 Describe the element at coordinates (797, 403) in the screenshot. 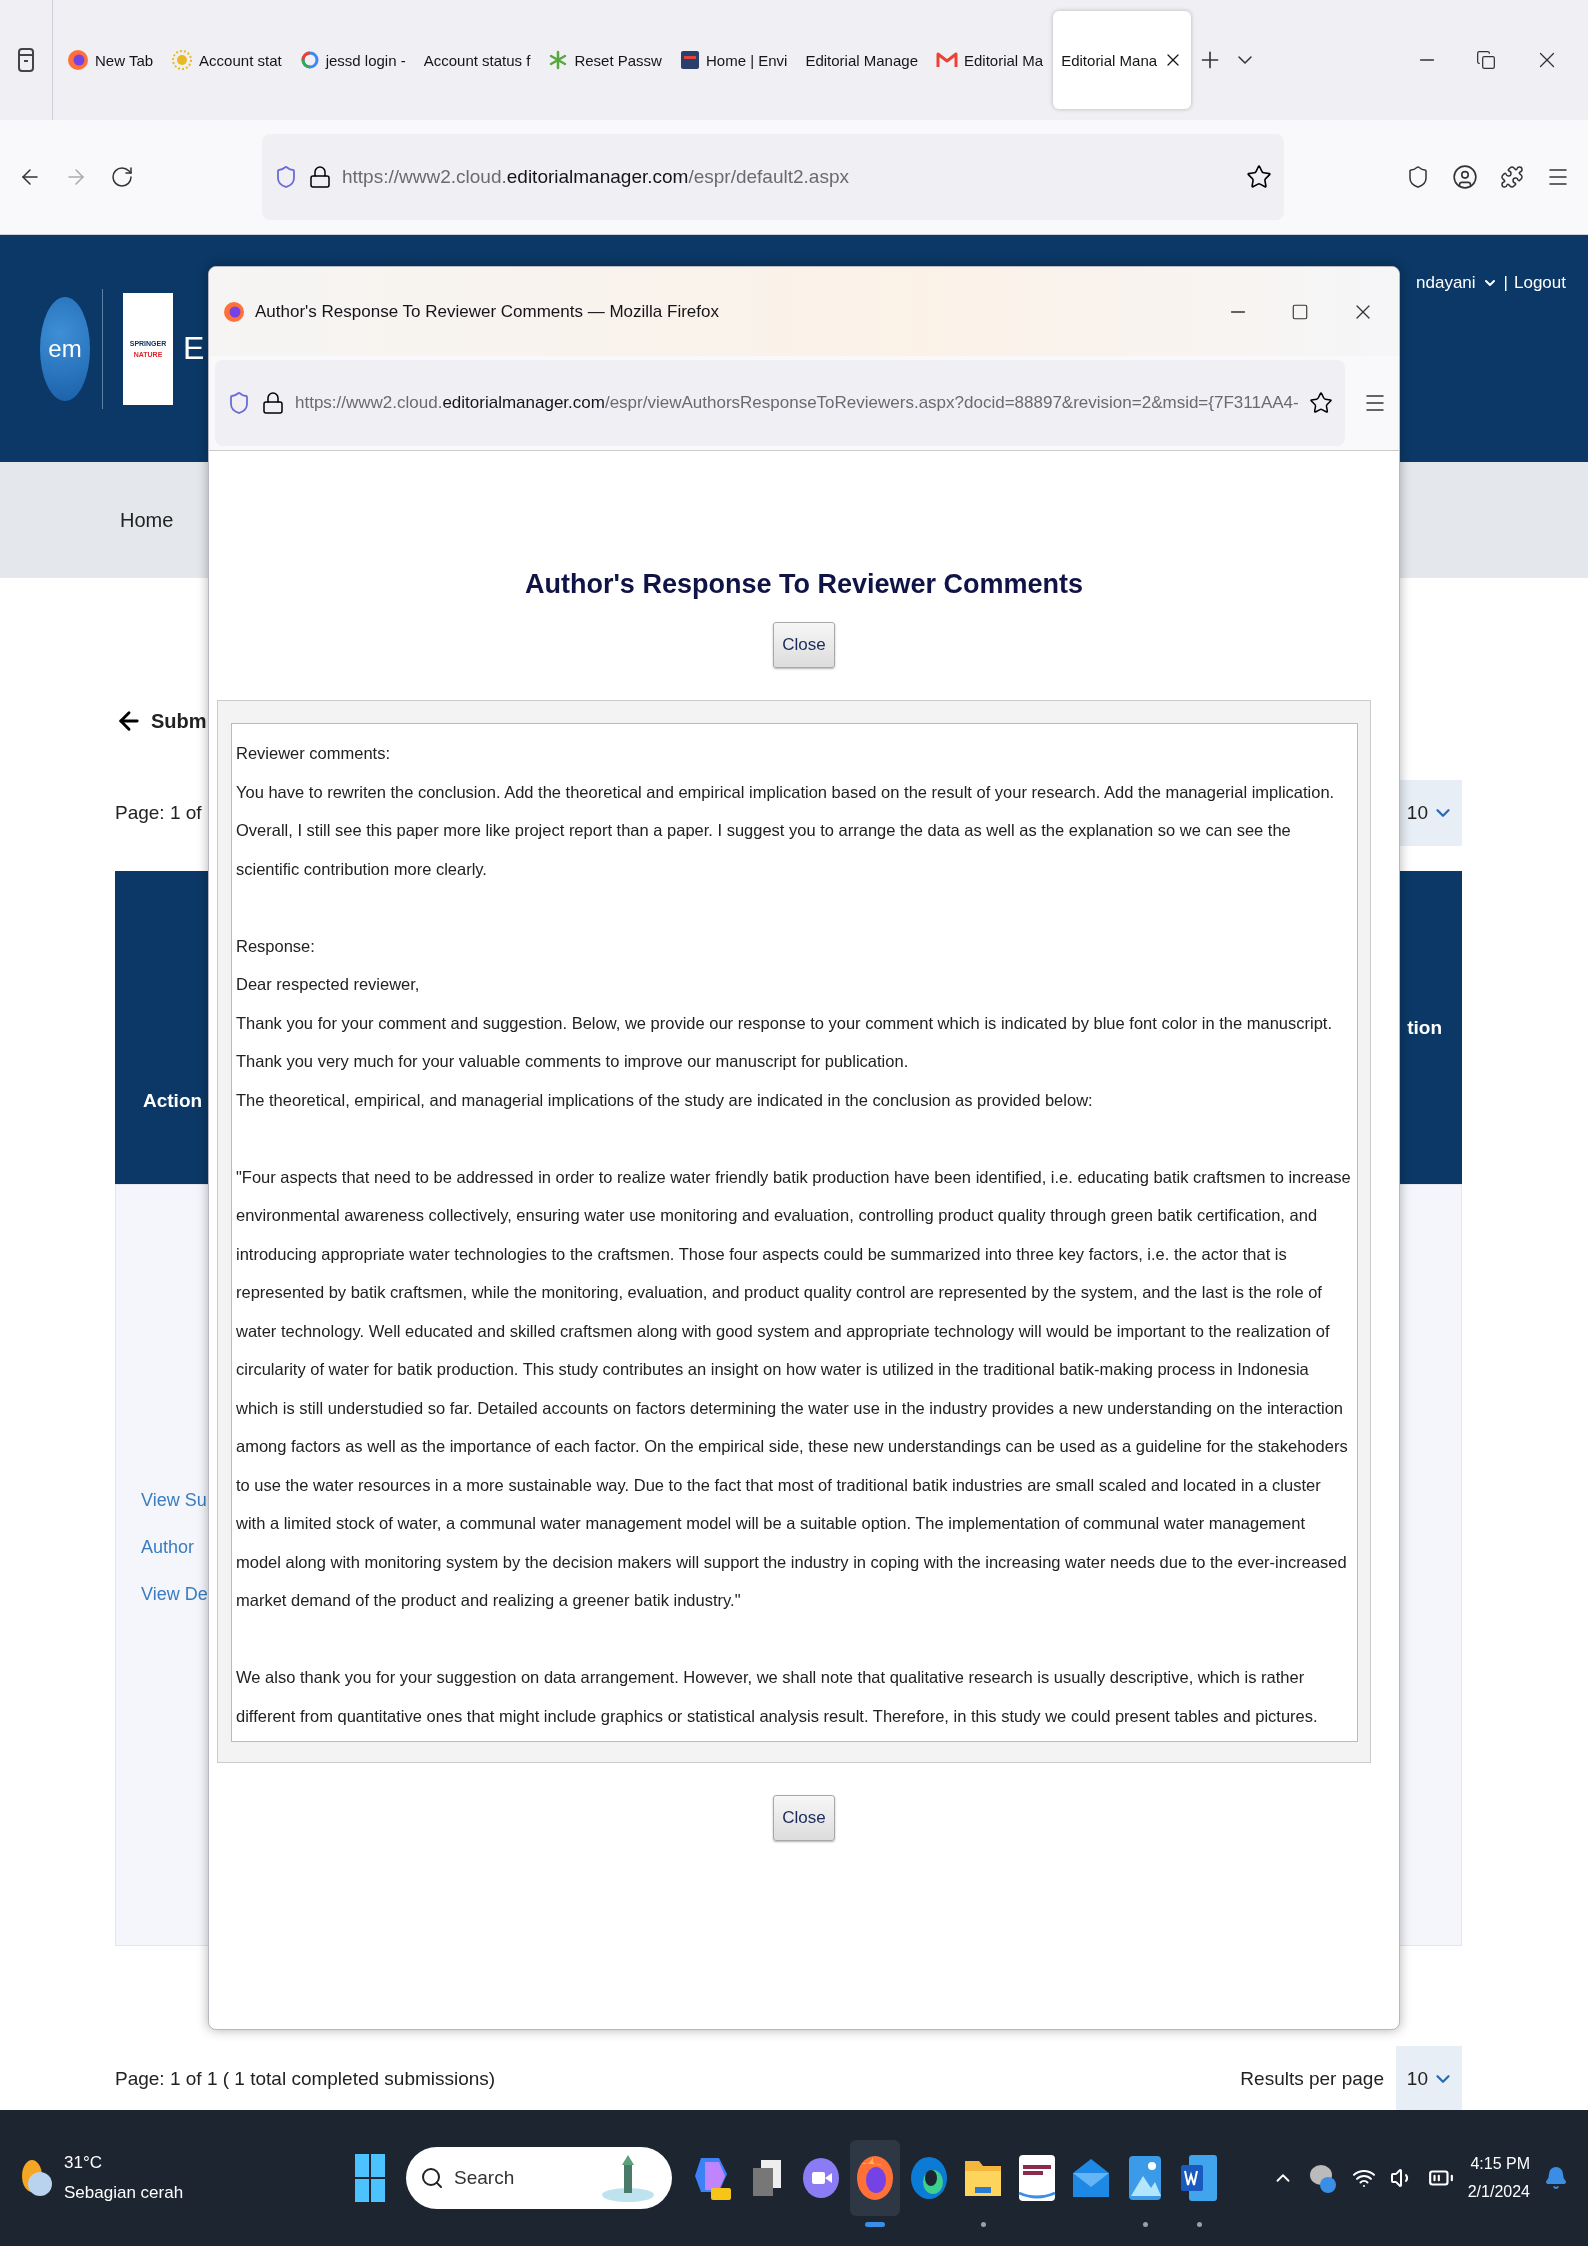

I see `url-text: https://www2.cloud.editorialmanager.com/espr/viewAuthorsResponseToReviewers.aspx?docid=88897&revision=2&msid={7F311AA4-` at that location.